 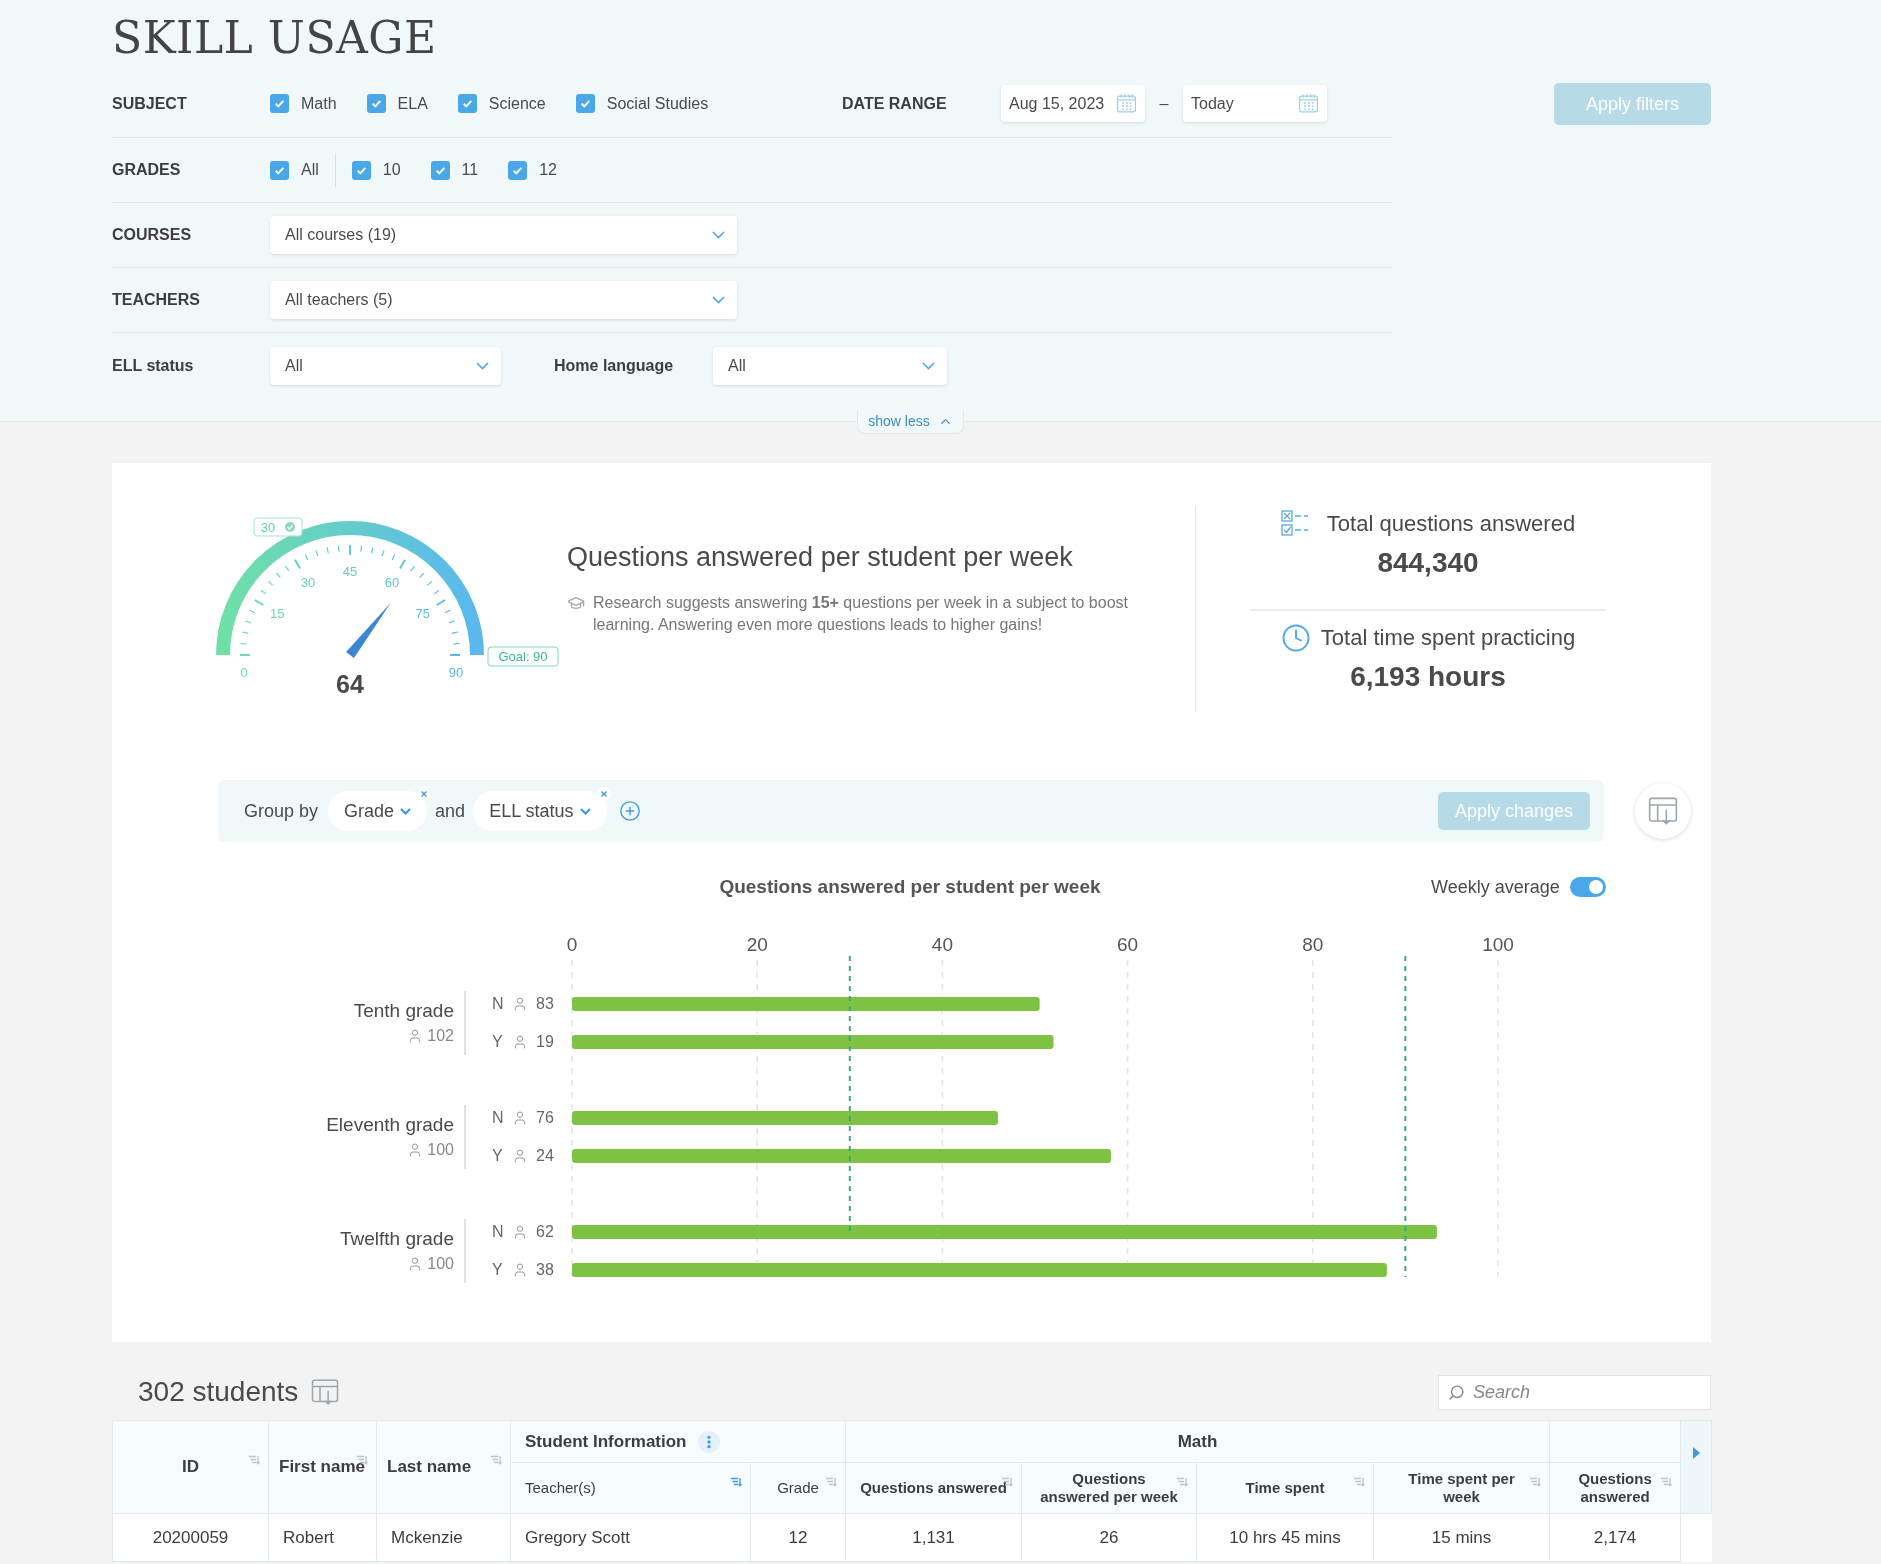 I want to click on clock-icon, so click(x=1295, y=637).